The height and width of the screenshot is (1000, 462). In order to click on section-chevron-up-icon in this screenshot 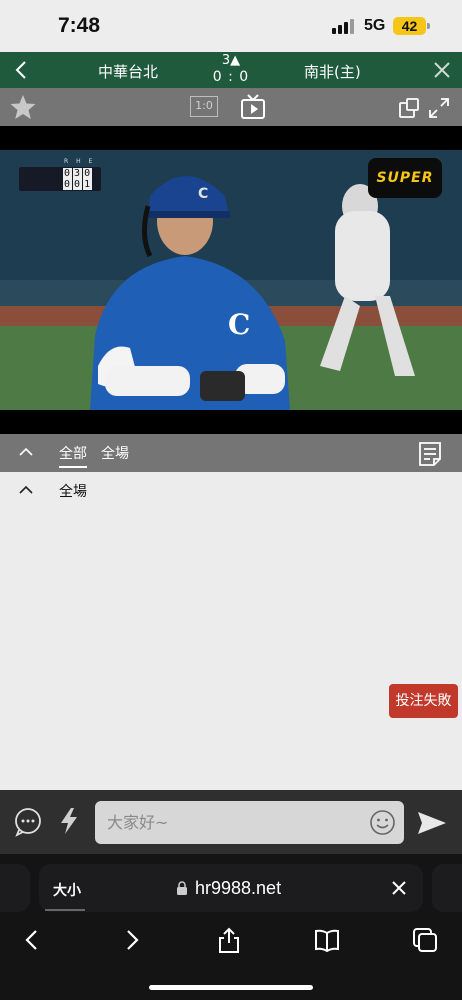, I will do `click(26, 490)`.